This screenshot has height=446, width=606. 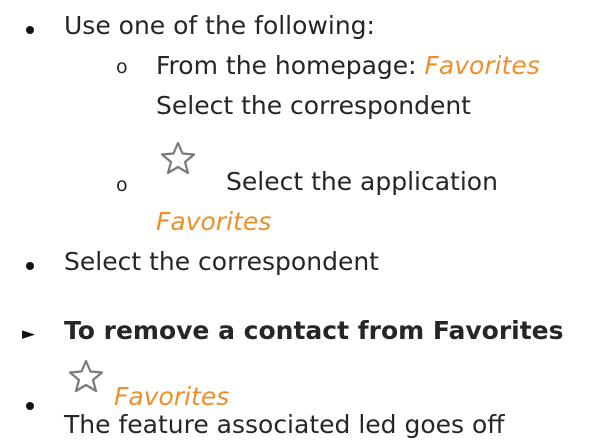 What do you see at coordinates (313, 105) in the screenshot?
I see `option1-line2: Select the correspondent` at bounding box center [313, 105].